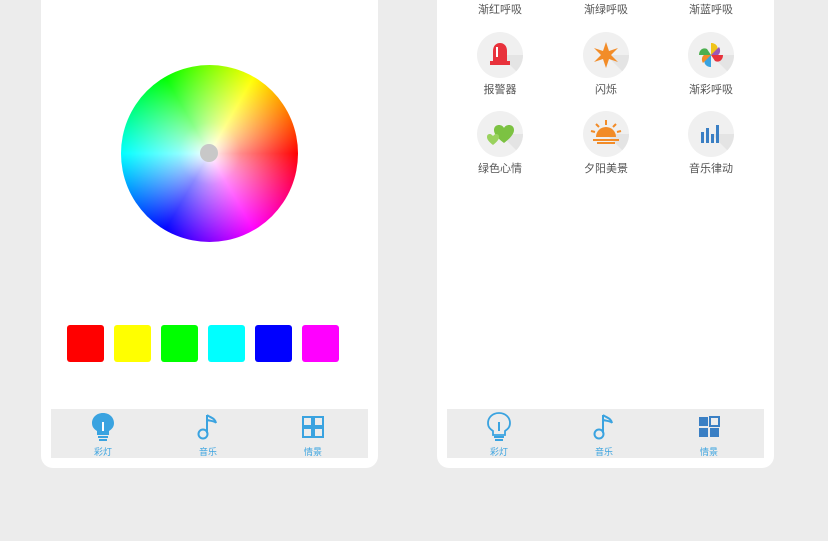  I want to click on scene-name: 报警器, so click(500, 89).